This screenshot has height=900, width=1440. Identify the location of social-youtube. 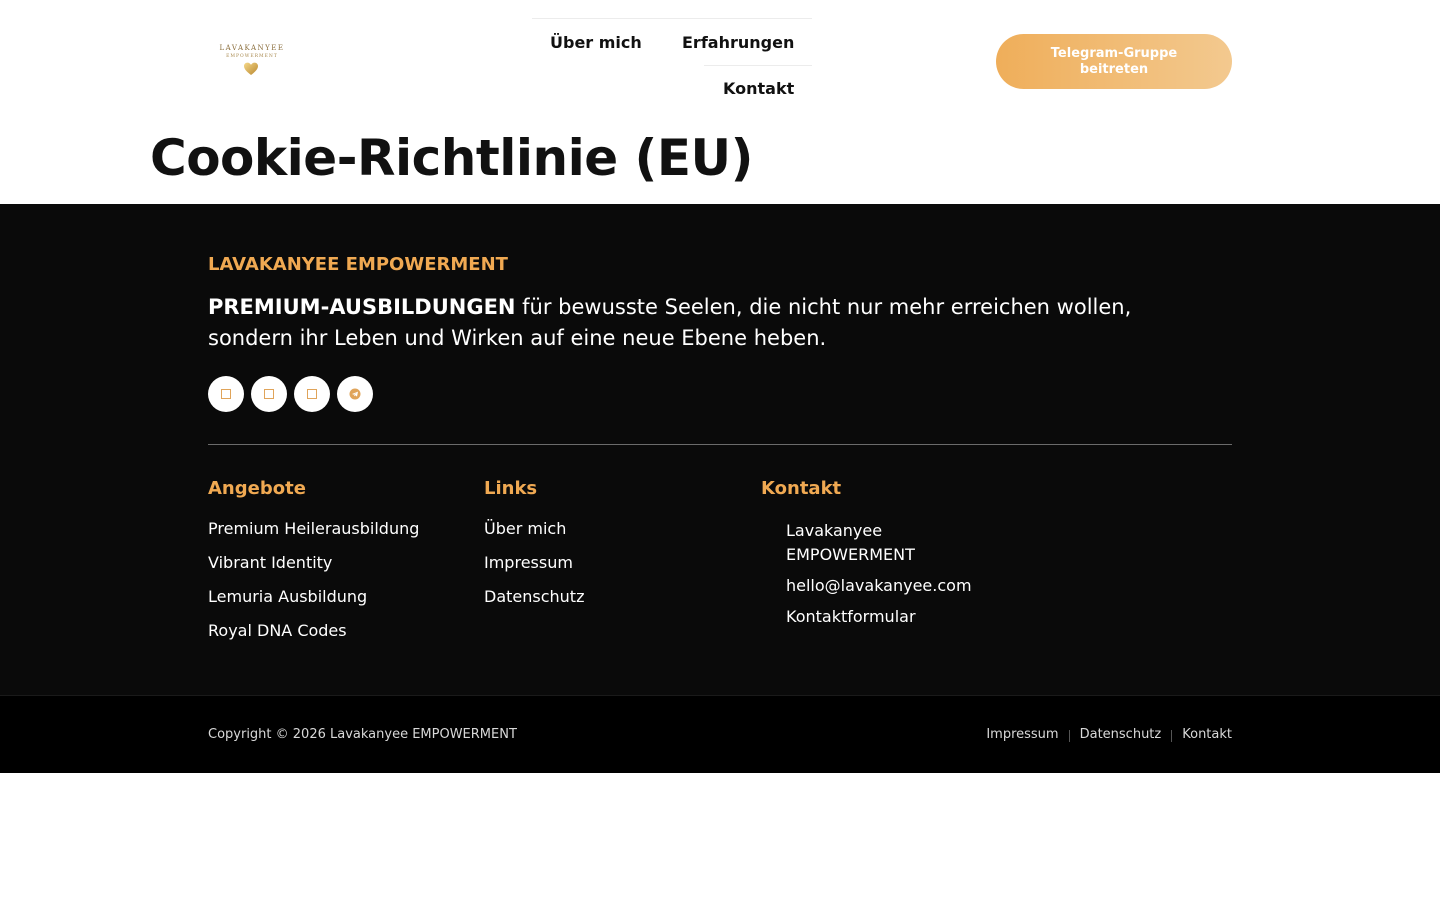
(312, 394).